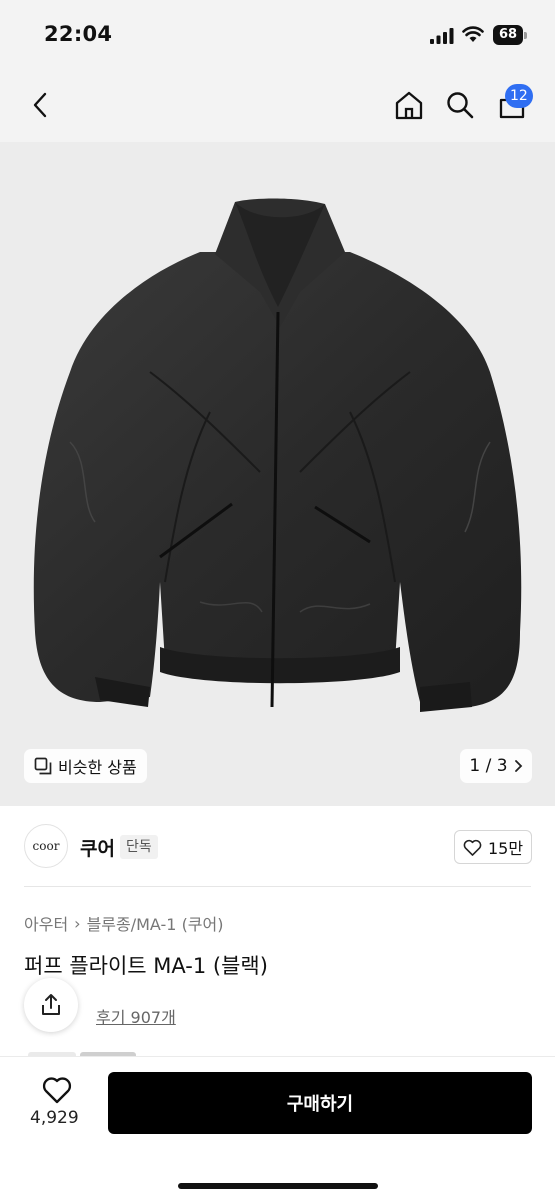 This screenshot has width=555, height=1200. I want to click on breadcrumb-item: 아우터, so click(46, 923).